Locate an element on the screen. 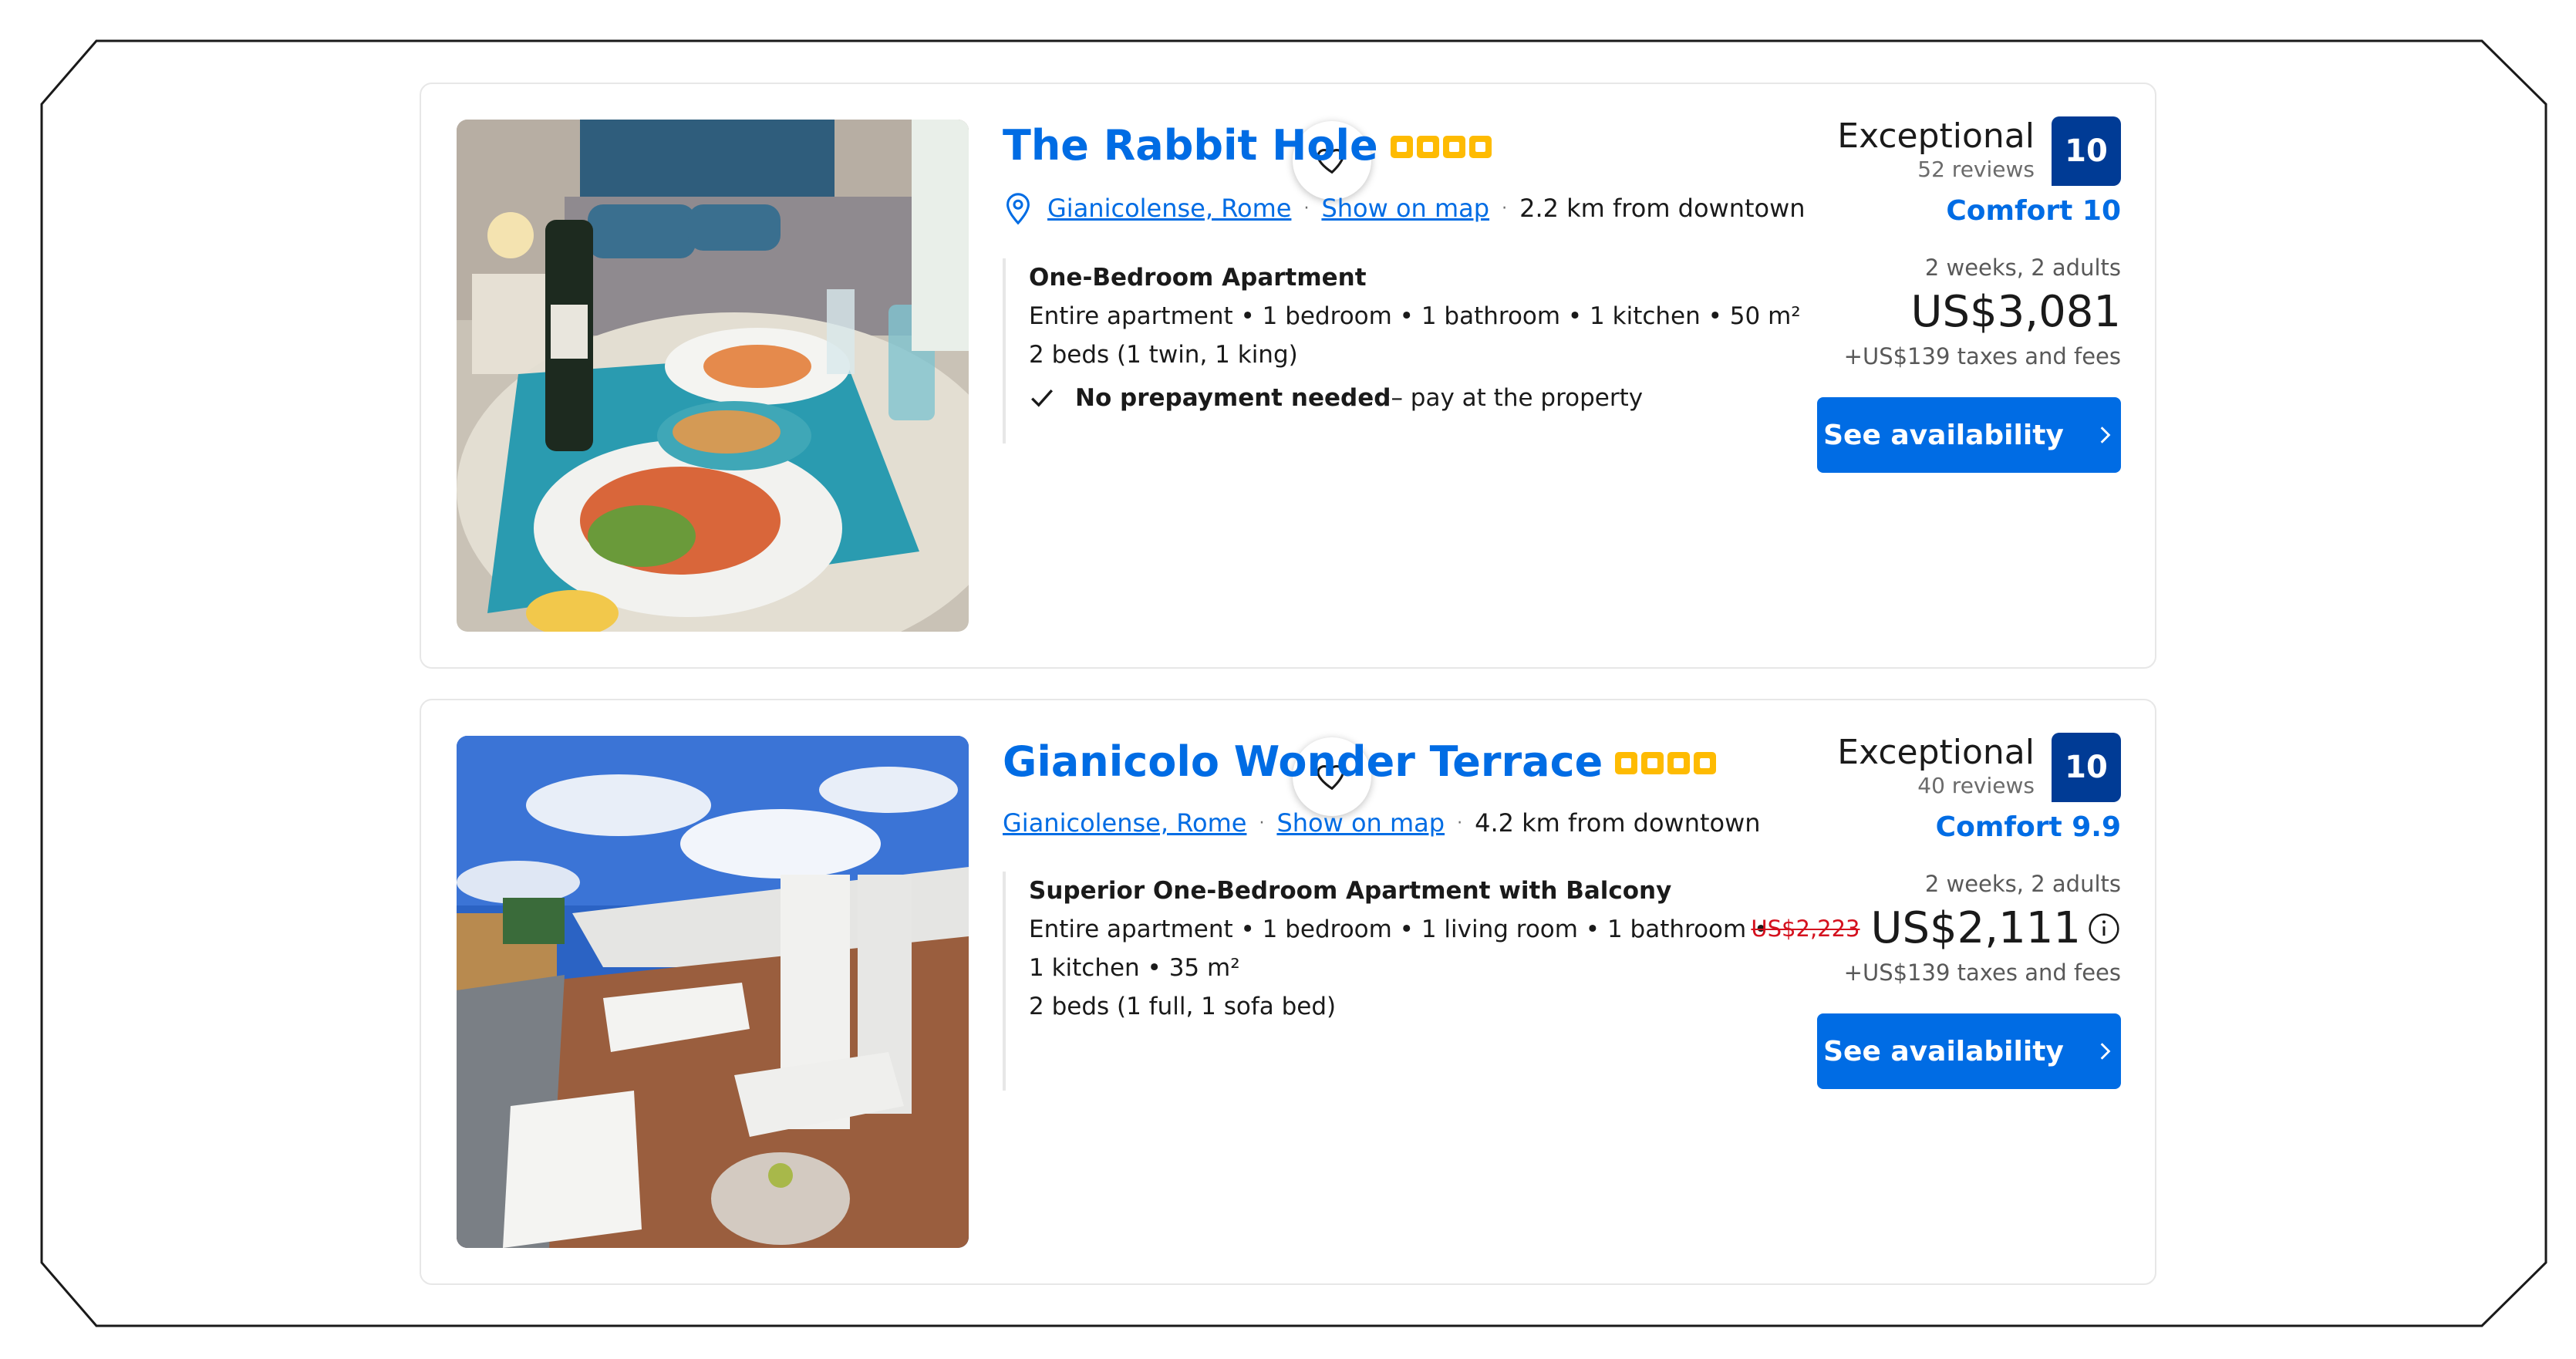 The width and height of the screenshot is (2576, 1359). distance-text: 4.2 km from downtown is located at coordinates (1618, 823).